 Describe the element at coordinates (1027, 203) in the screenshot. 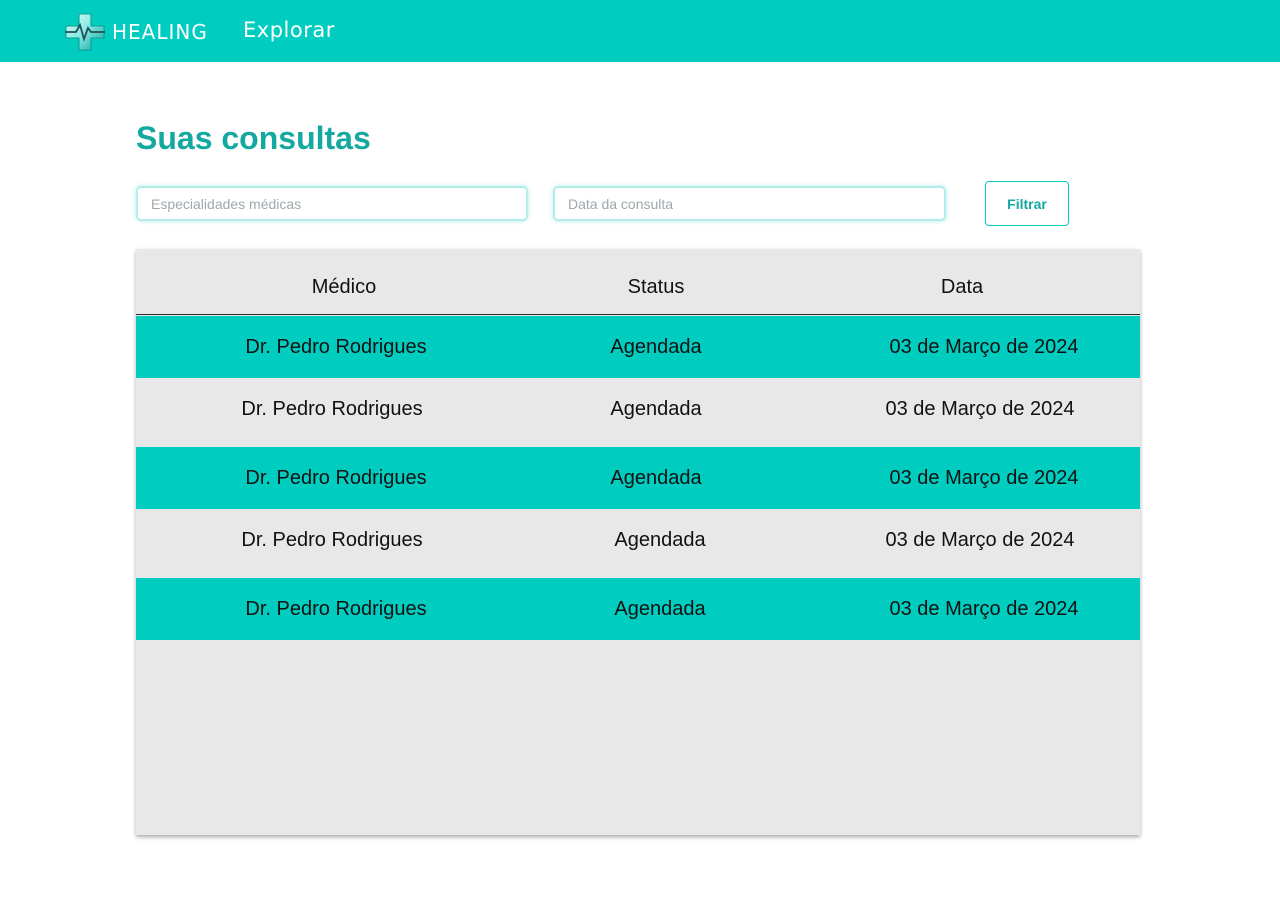

I see `filter-button: Filtrar` at that location.